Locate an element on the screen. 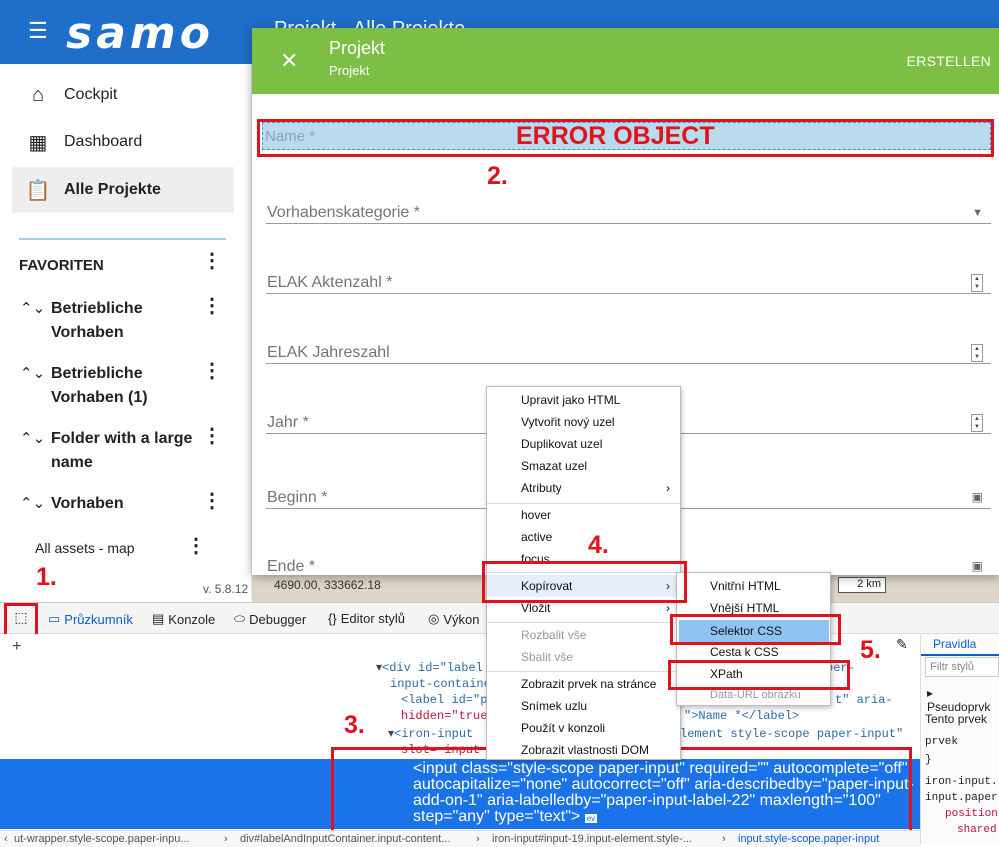 Image resolution: width=999 pixels, height=847 pixels. menu-item-show-on-page: Zobrazit prvek na stránce is located at coordinates (588, 684).